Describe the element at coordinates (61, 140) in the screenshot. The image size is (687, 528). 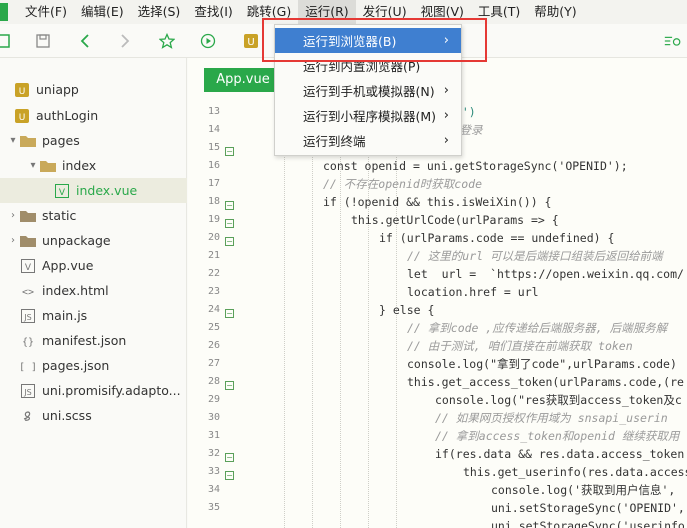
I see `tree-item-label: pages` at that location.